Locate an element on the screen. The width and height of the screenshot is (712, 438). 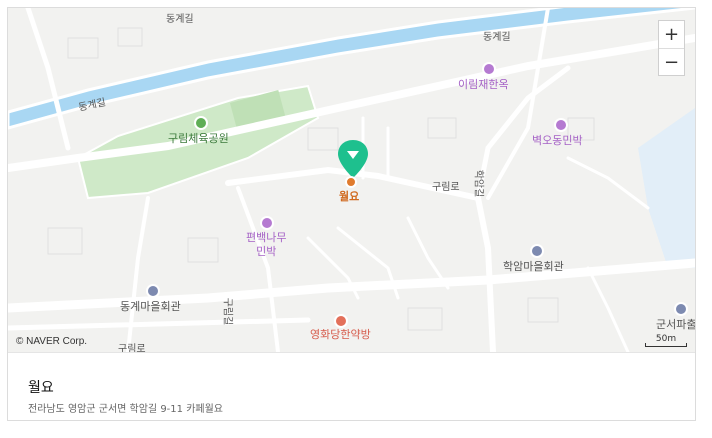
poi-irimjae: 이림재한옥 is located at coordinates (483, 85).